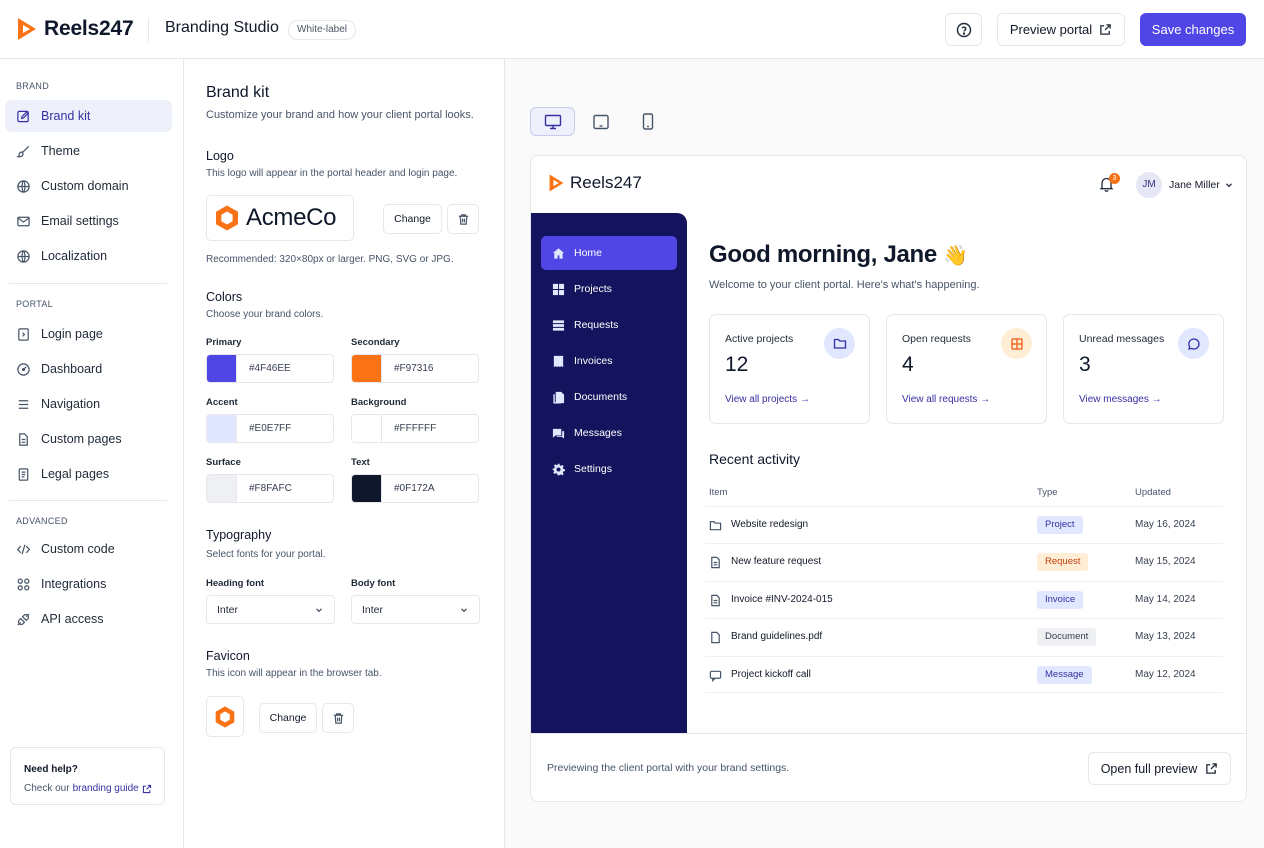  What do you see at coordinates (966, 369) in the screenshot?
I see `stat-card-open-requests: Open requests 4 View all requests →` at bounding box center [966, 369].